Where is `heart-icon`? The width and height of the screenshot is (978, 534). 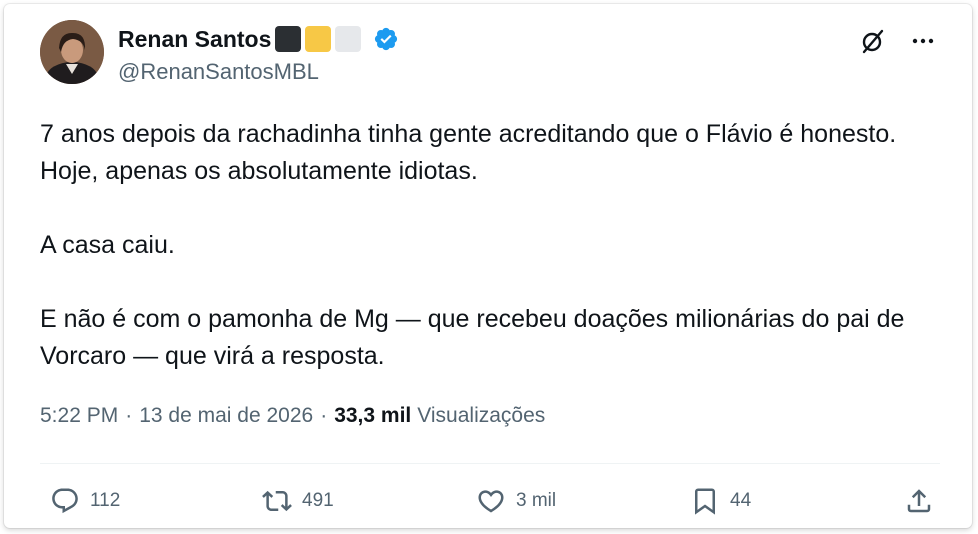
heart-icon is located at coordinates (491, 501).